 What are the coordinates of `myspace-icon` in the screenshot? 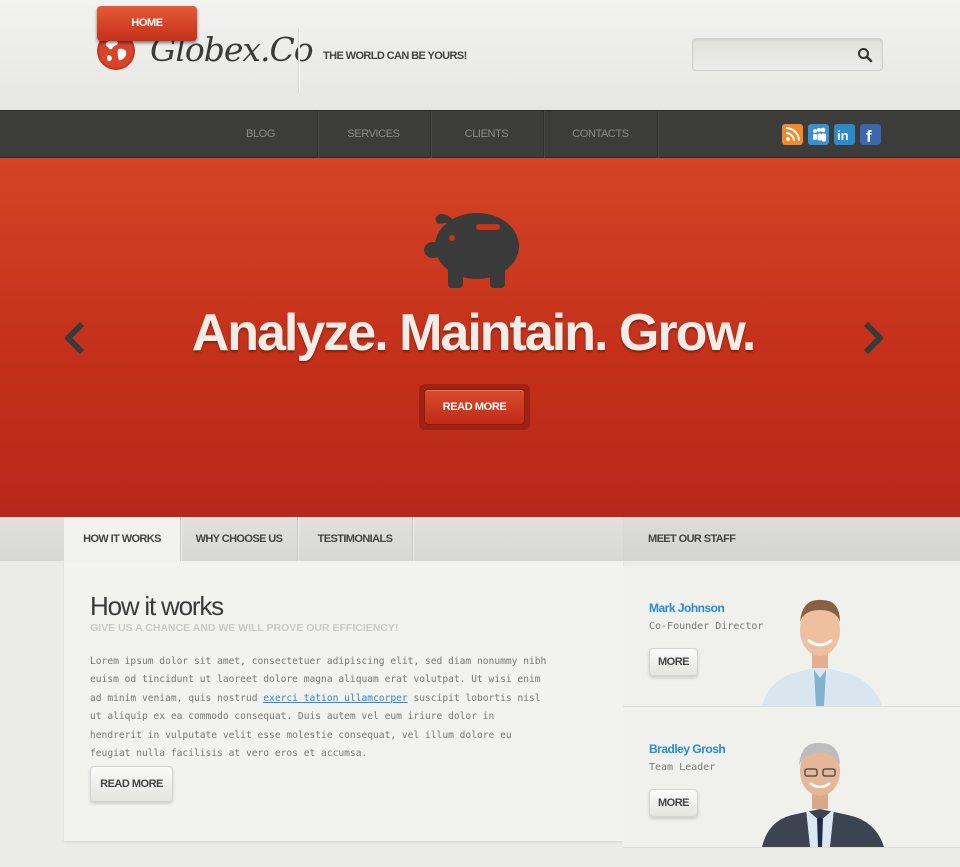 It's located at (818, 134).